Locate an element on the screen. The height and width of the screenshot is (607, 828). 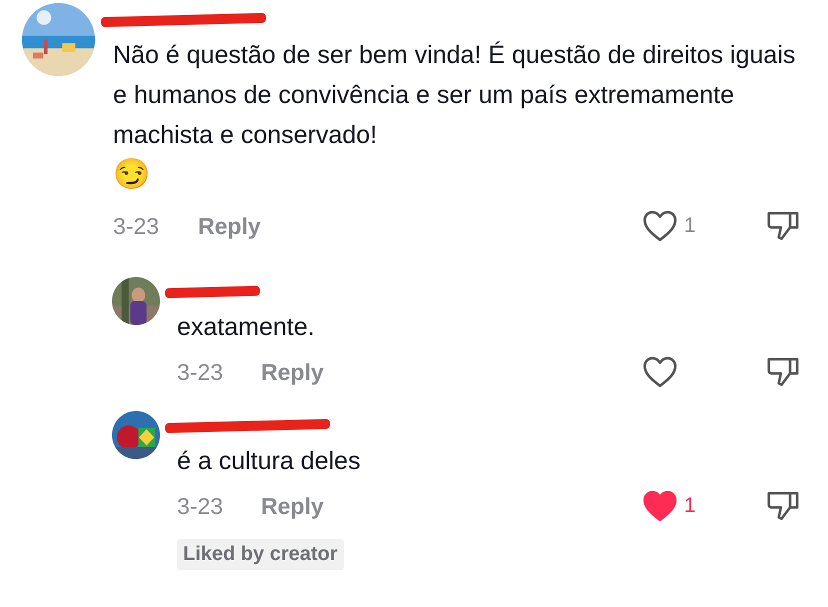
emoji: 😏 is located at coordinates (131, 175).